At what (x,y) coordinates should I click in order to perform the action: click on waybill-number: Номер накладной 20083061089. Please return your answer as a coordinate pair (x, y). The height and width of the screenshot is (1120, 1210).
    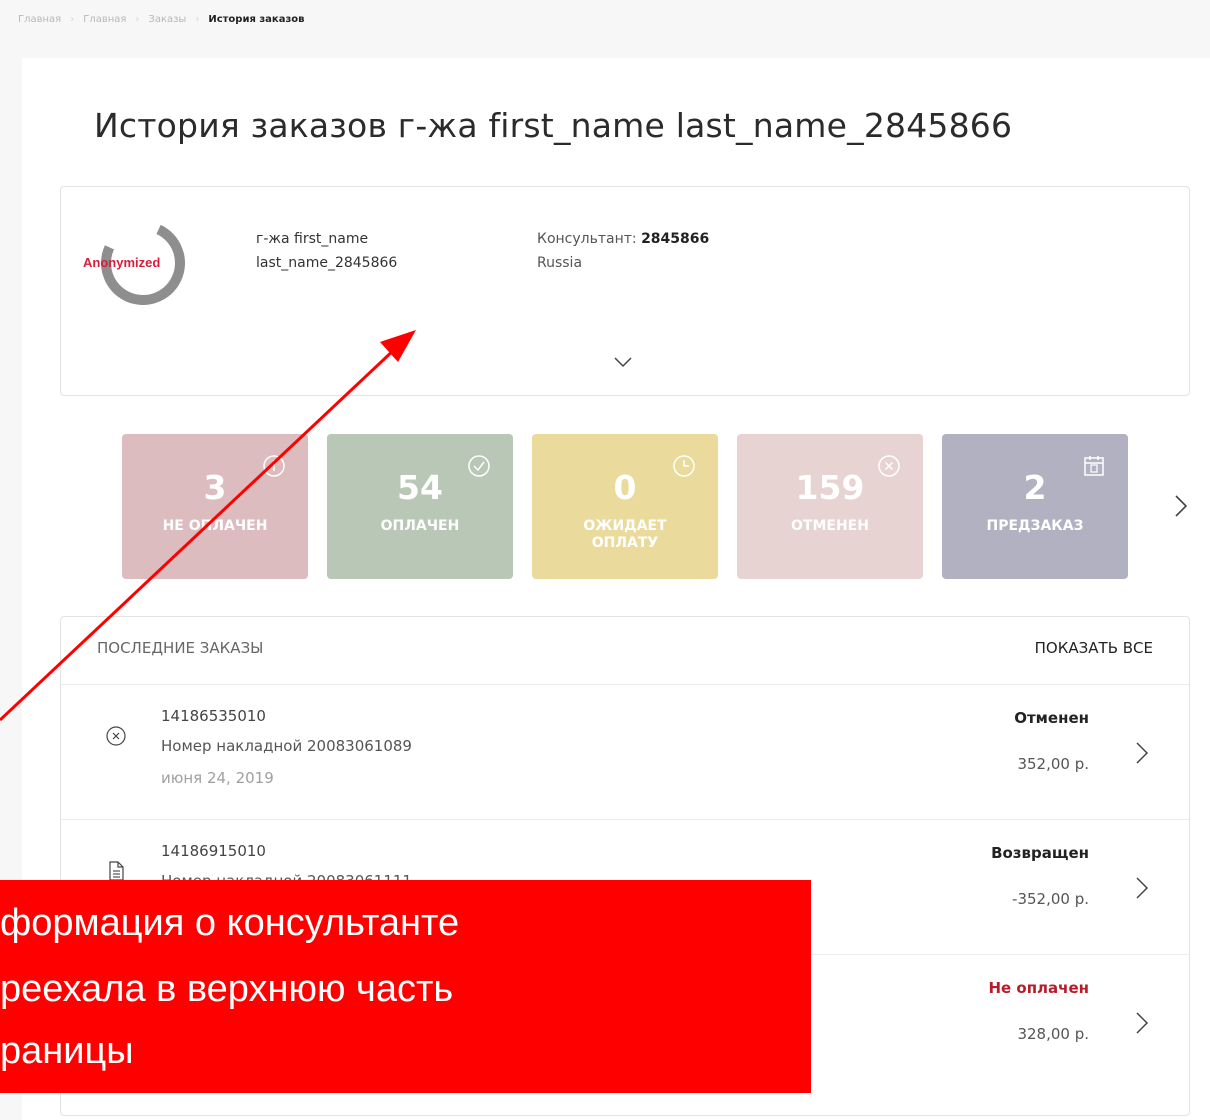
    Looking at the image, I should click on (286, 746).